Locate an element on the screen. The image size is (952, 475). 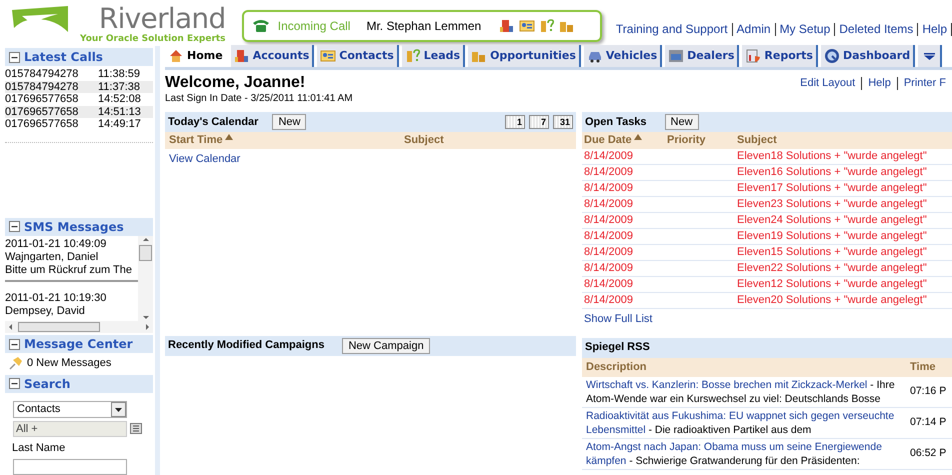
view-calendar-link: View Calendar is located at coordinates (204, 159).